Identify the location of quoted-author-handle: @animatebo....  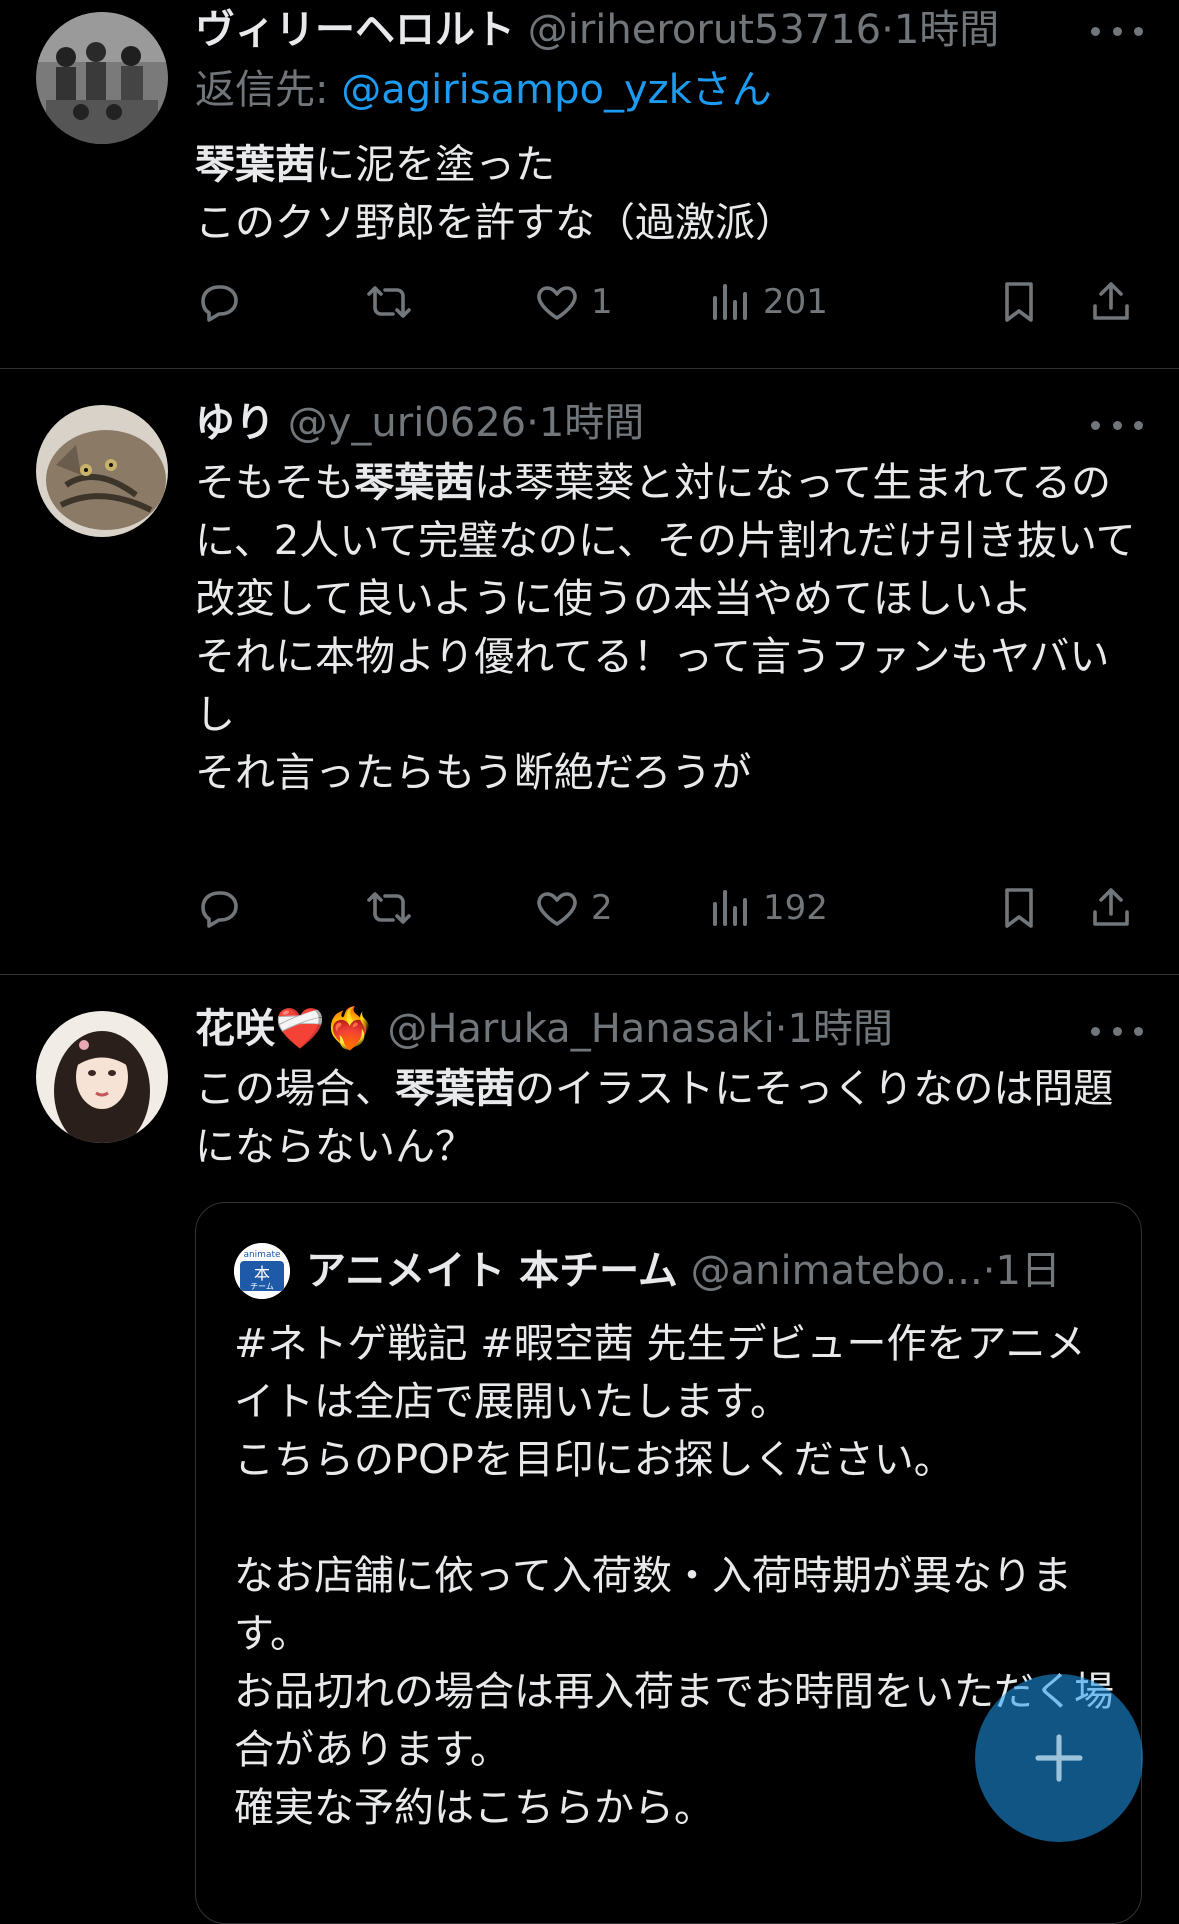
(837, 1271).